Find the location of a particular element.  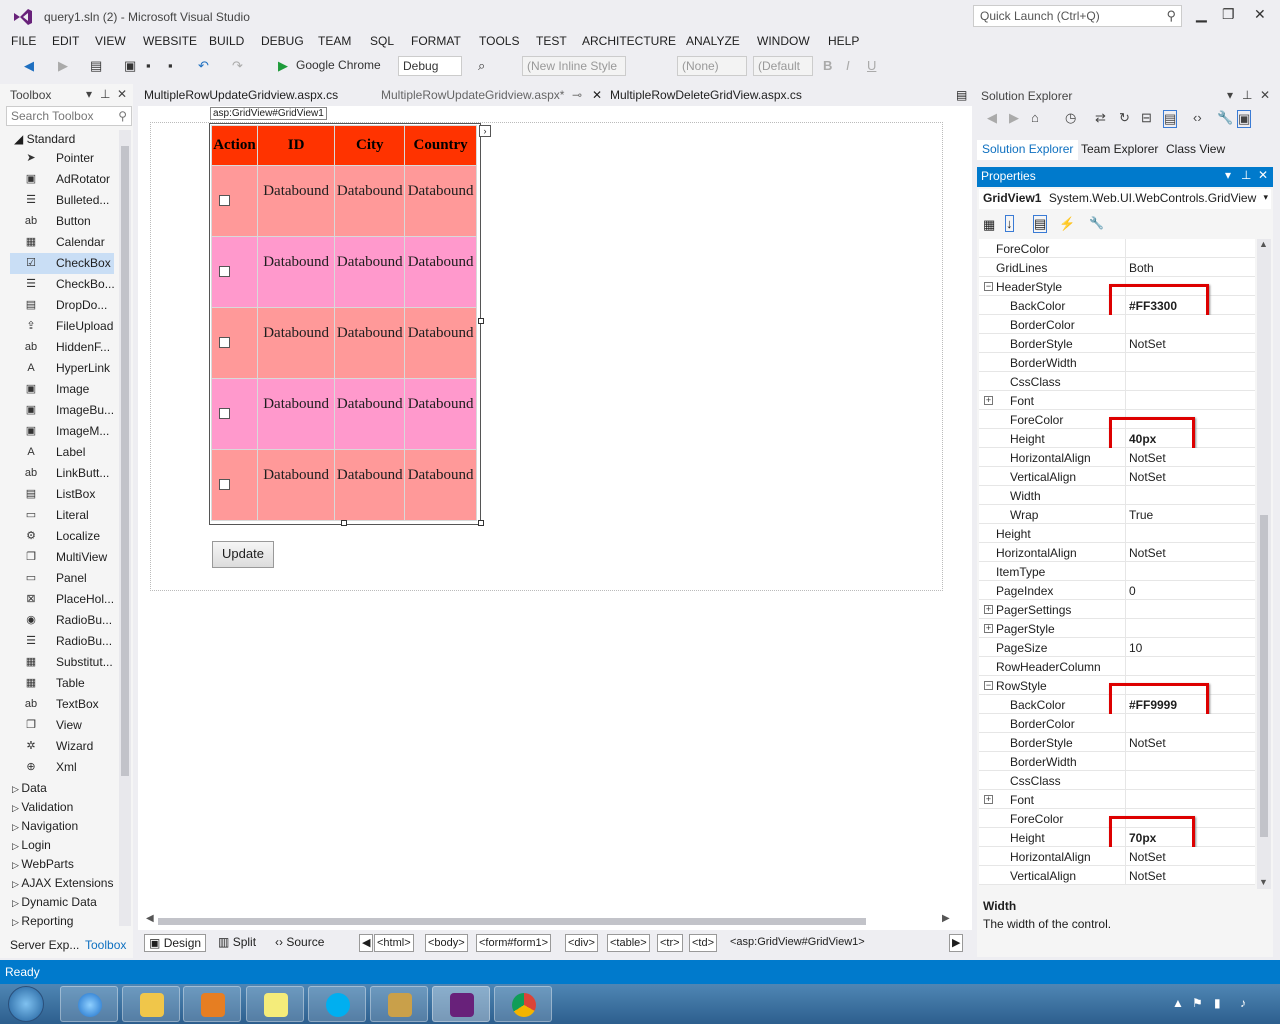

find-icon: ⌕ is located at coordinates (481, 66).